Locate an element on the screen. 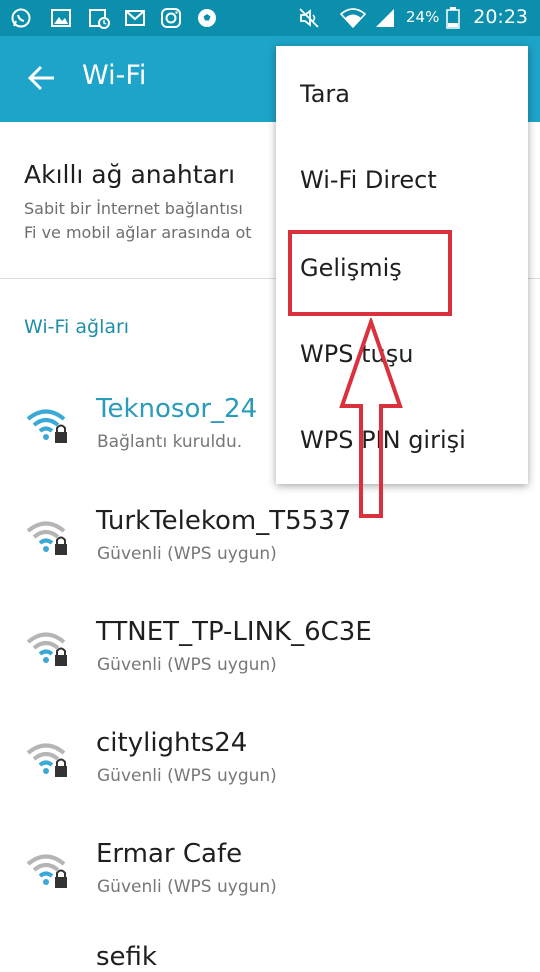 Image resolution: width=540 pixels, height=972 pixels. calendar-icon is located at coordinates (99, 19).